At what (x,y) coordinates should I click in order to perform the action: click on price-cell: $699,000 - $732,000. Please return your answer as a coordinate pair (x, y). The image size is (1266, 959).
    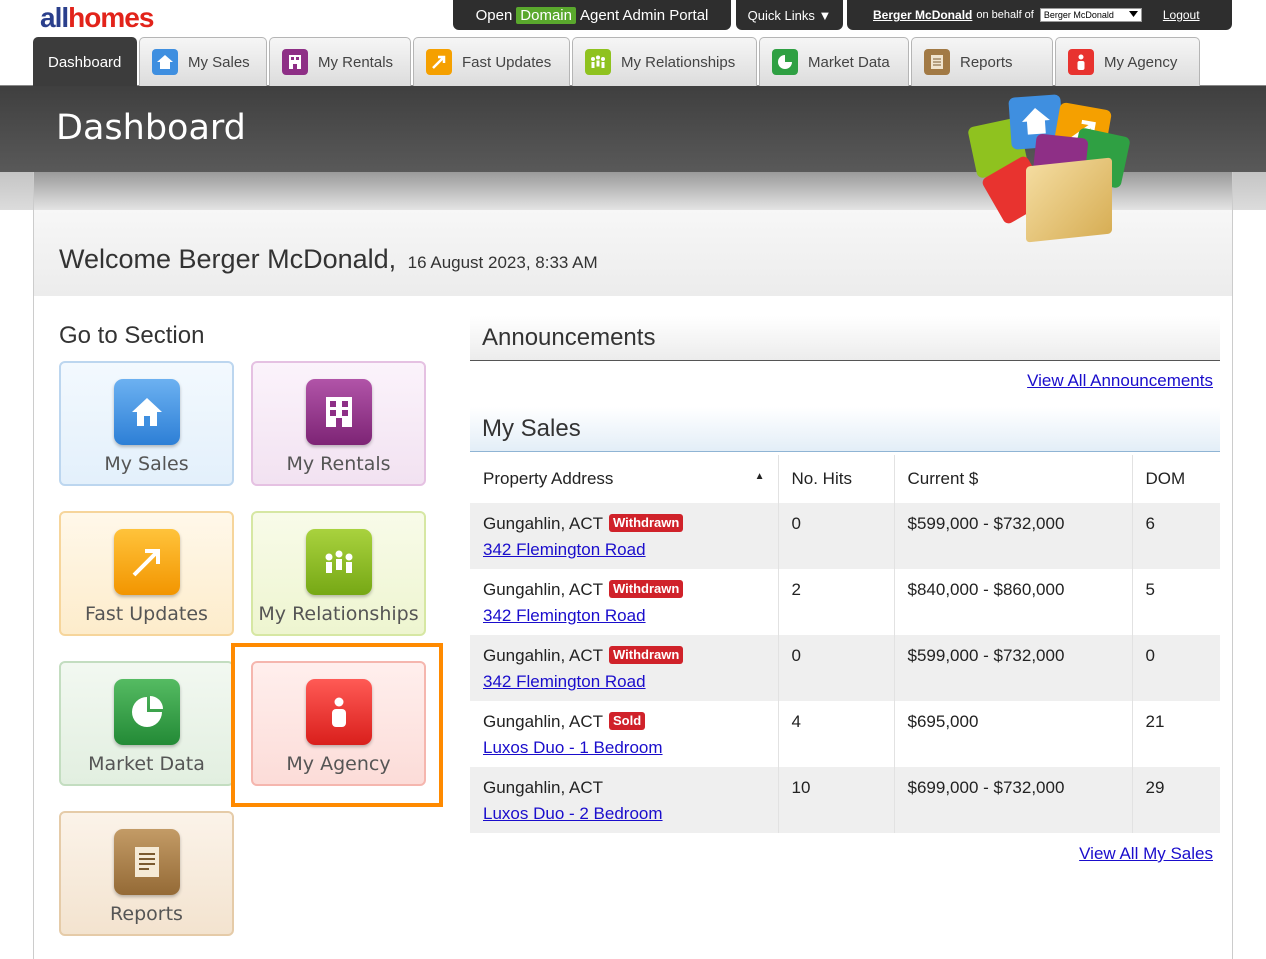
    Looking at the image, I should click on (1013, 800).